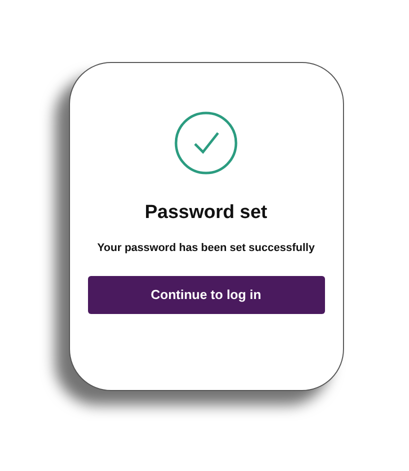 The width and height of the screenshot is (409, 471). What do you see at coordinates (206, 248) in the screenshot?
I see `dialog-message: Your password has been set successfully` at bounding box center [206, 248].